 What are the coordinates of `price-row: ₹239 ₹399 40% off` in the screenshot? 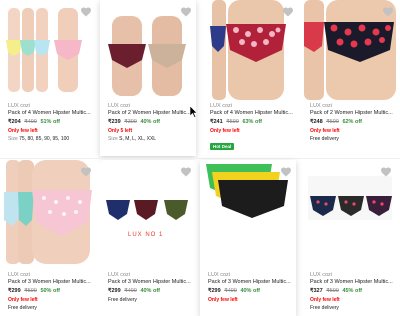 It's located at (152, 122).